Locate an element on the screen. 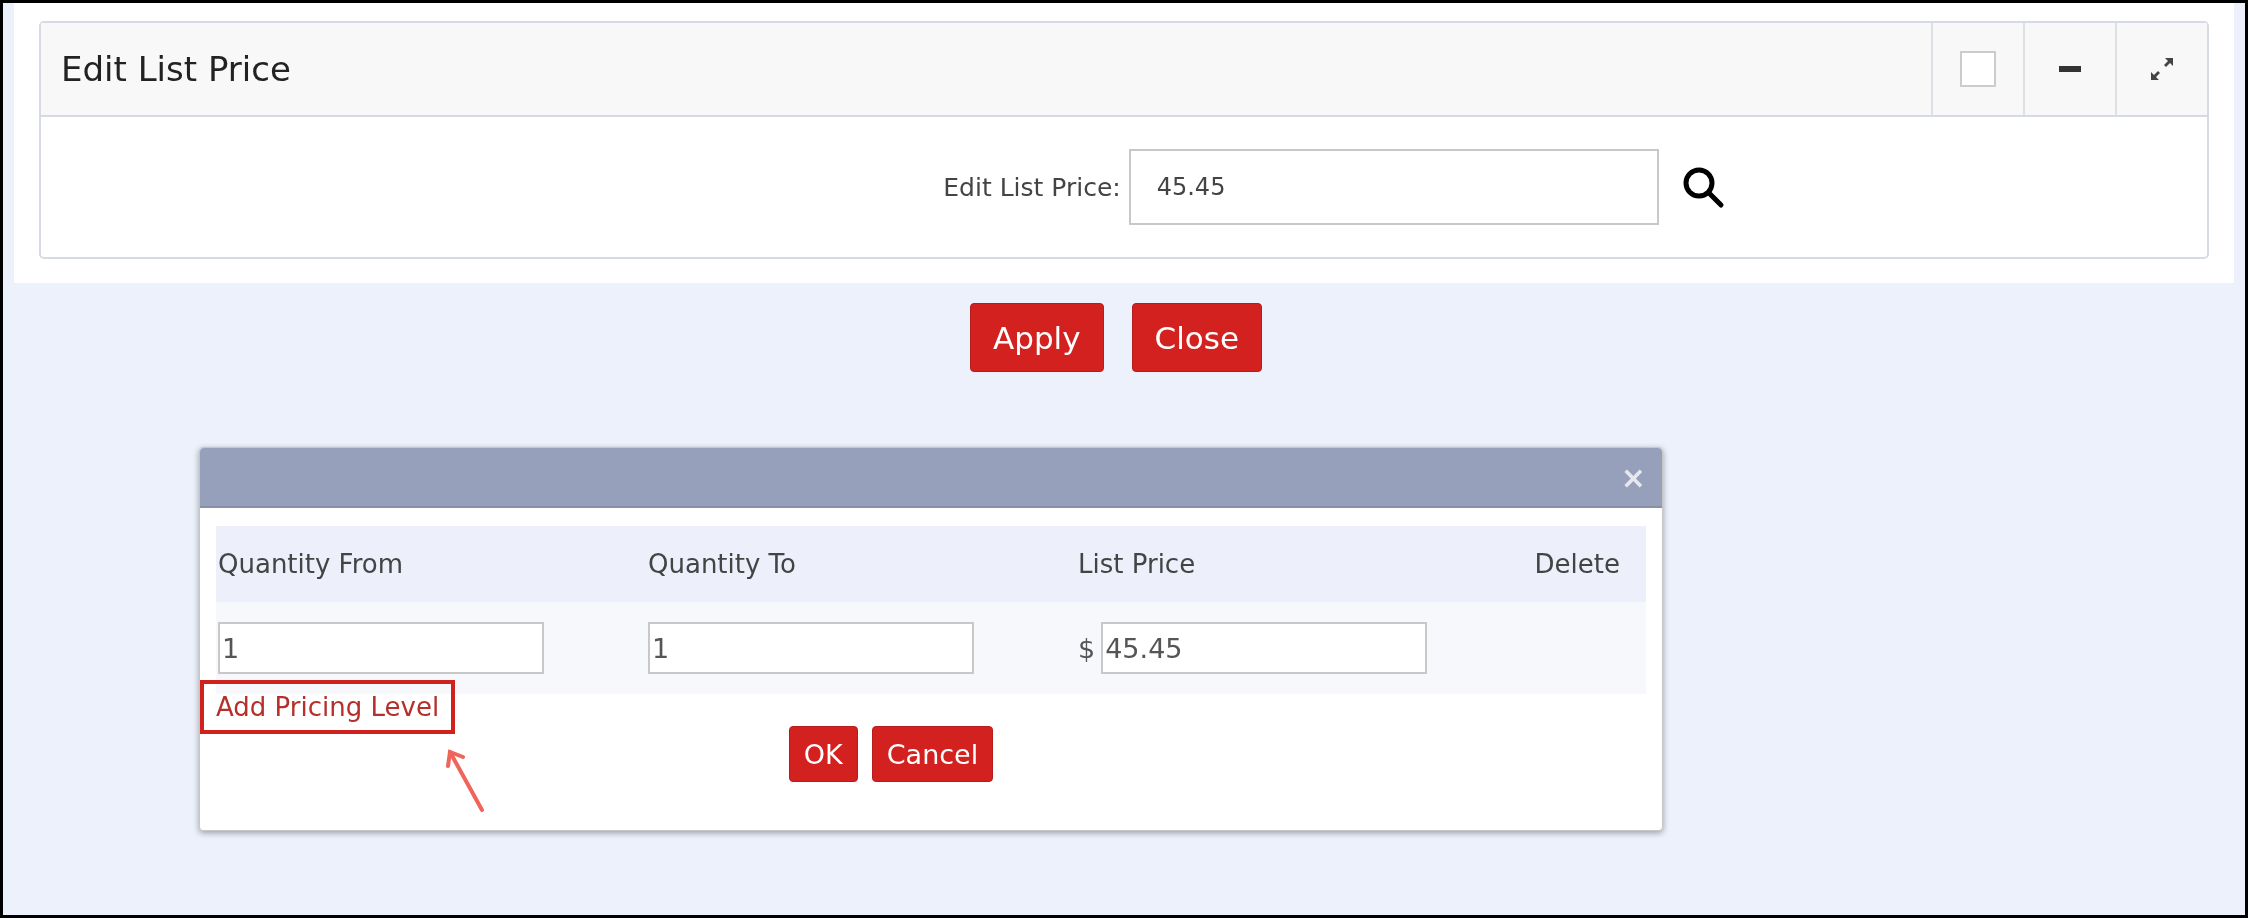 The height and width of the screenshot is (918, 2248). minus-icon is located at coordinates (2070, 69).